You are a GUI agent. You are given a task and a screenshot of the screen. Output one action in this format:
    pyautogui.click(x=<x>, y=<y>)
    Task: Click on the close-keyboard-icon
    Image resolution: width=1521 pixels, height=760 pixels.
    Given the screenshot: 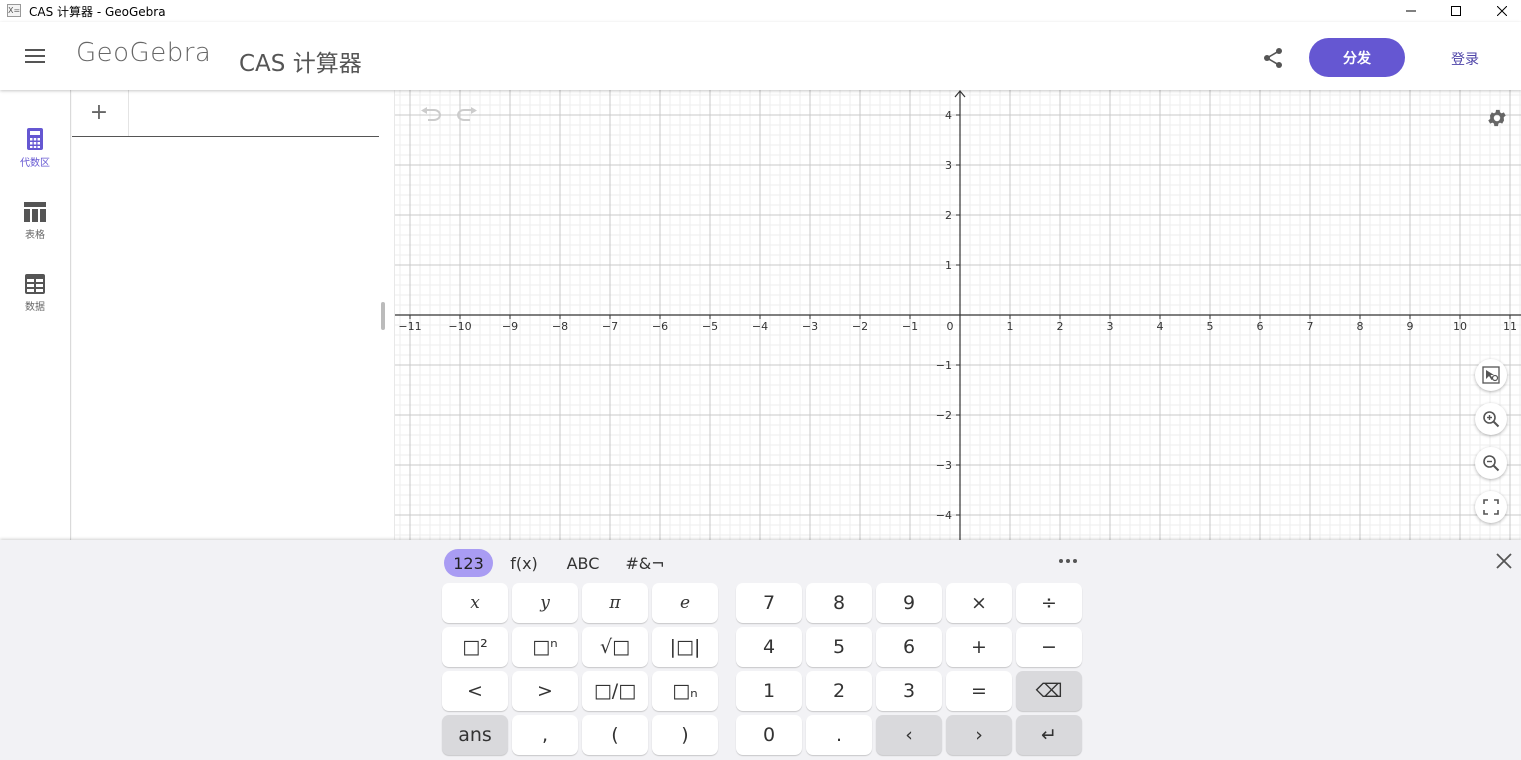 What is the action you would take?
    pyautogui.click(x=1504, y=561)
    